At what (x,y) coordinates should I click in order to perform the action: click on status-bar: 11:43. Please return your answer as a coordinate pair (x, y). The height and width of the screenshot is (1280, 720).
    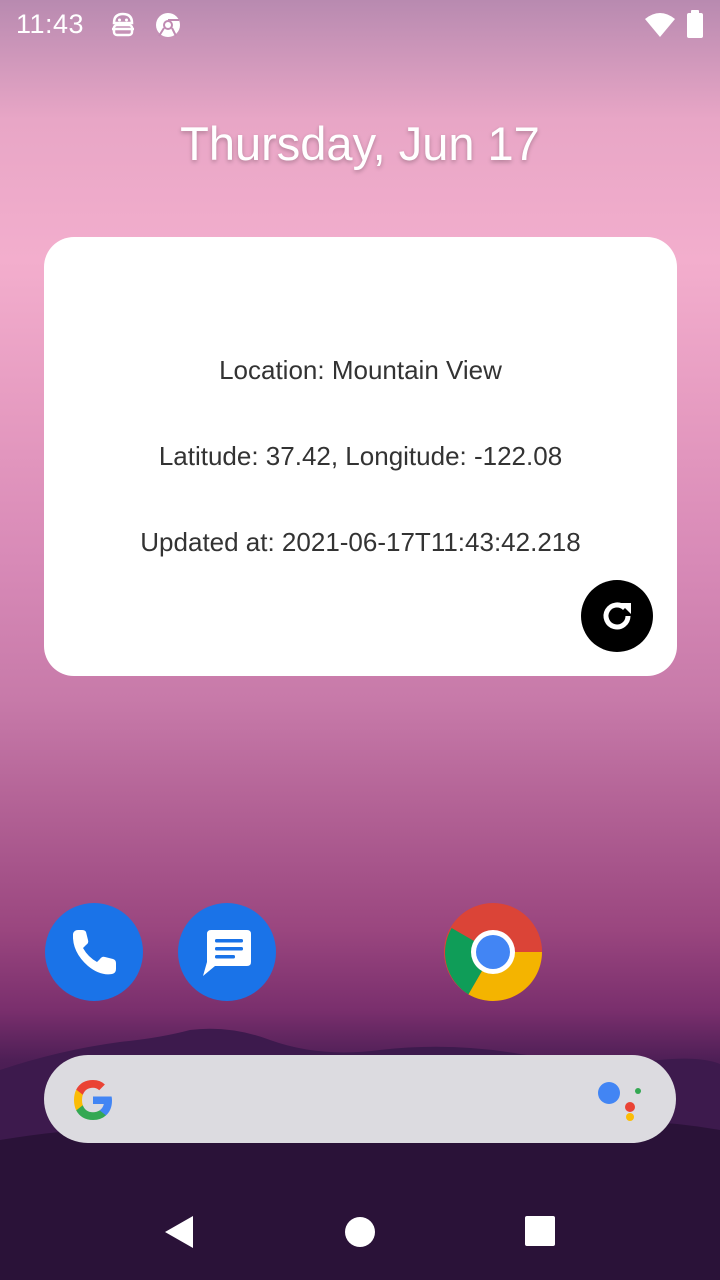
    Looking at the image, I should click on (360, 25).